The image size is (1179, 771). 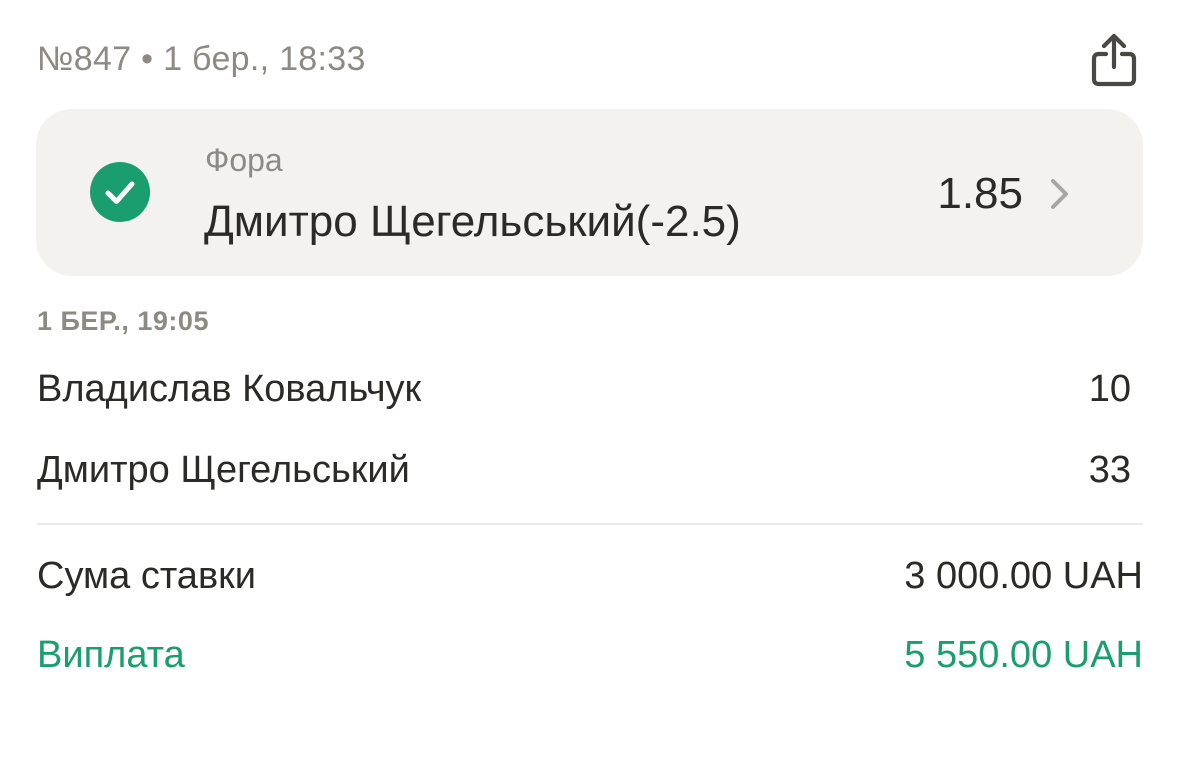 I want to click on player-score: 10, so click(x=1109, y=389).